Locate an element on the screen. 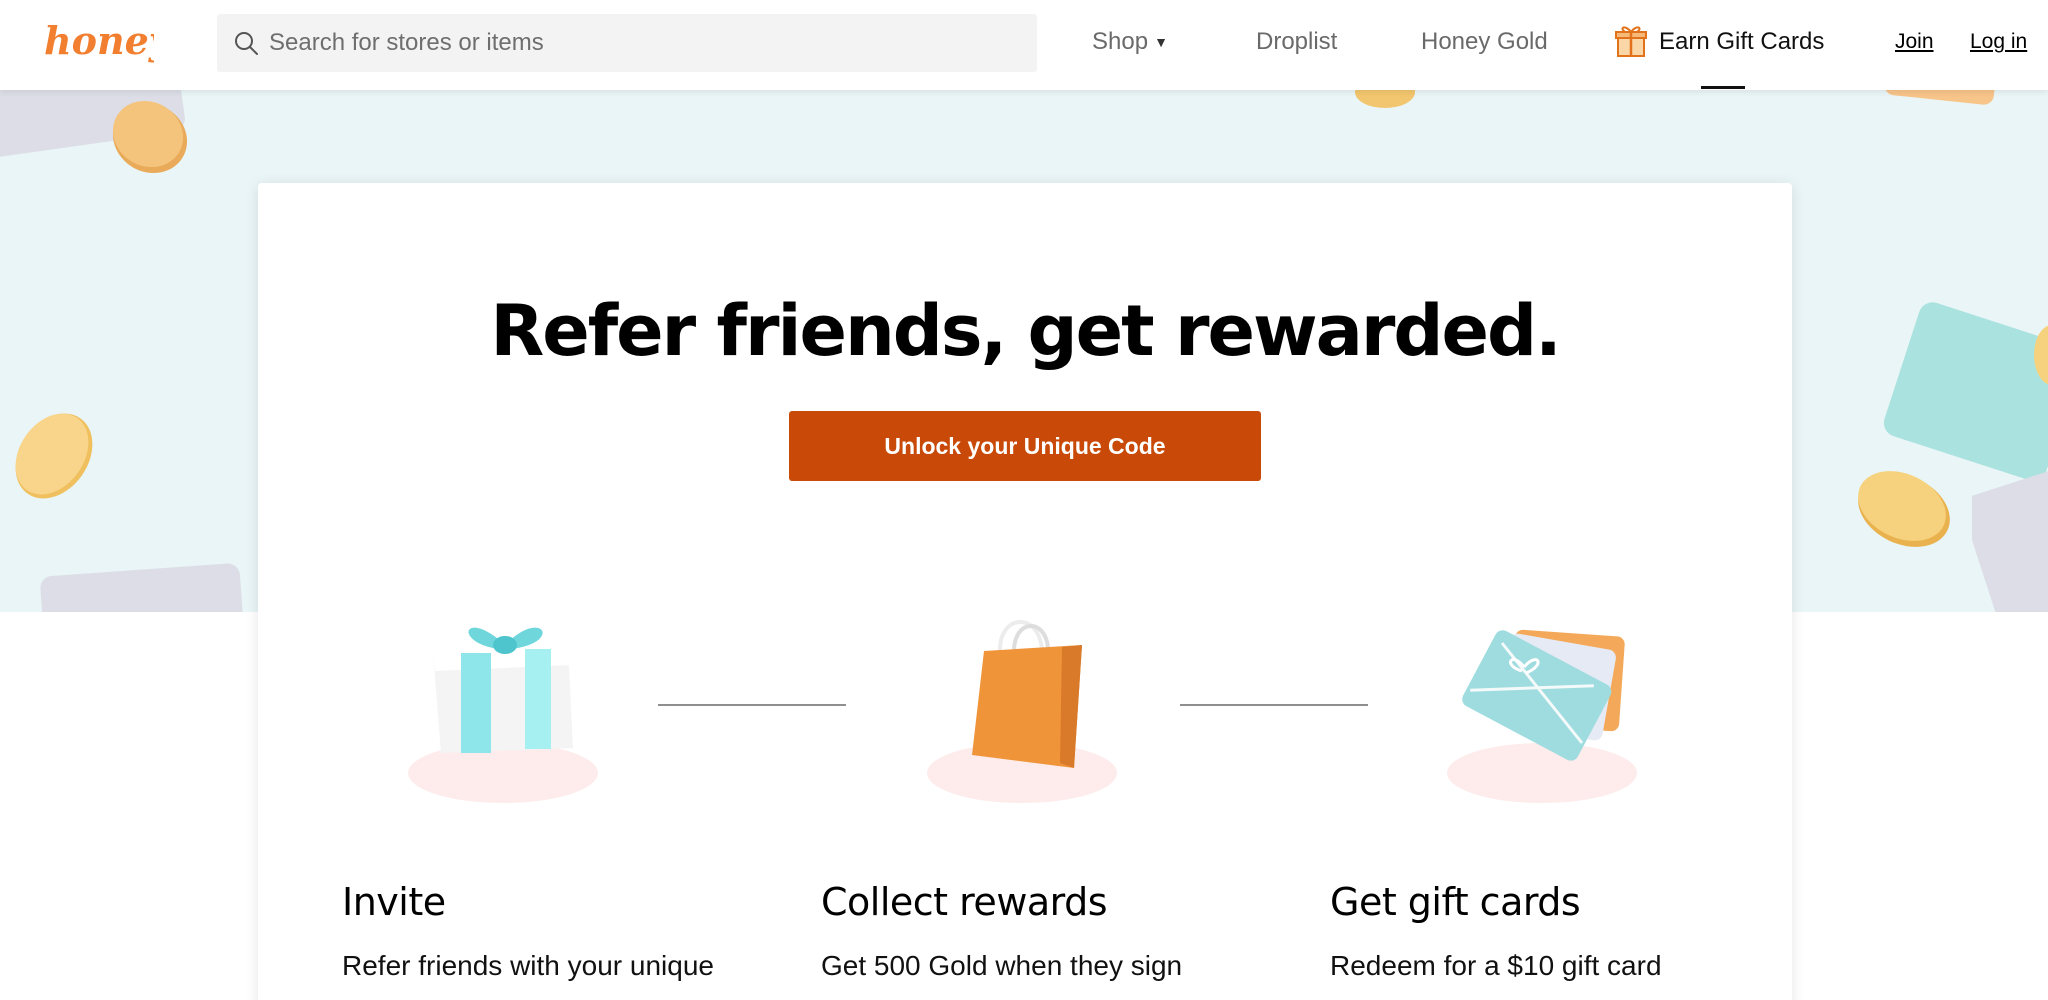  search-icon is located at coordinates (246, 43).